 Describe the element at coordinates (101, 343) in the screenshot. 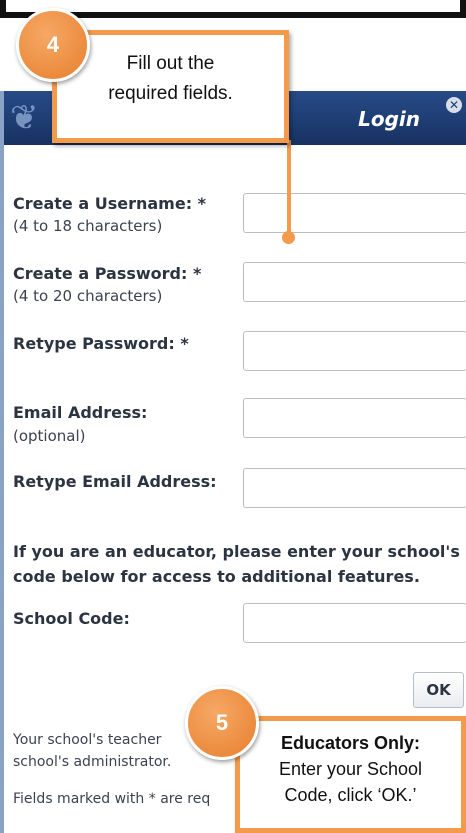

I see `retype-password-label: Retype Password: *` at that location.